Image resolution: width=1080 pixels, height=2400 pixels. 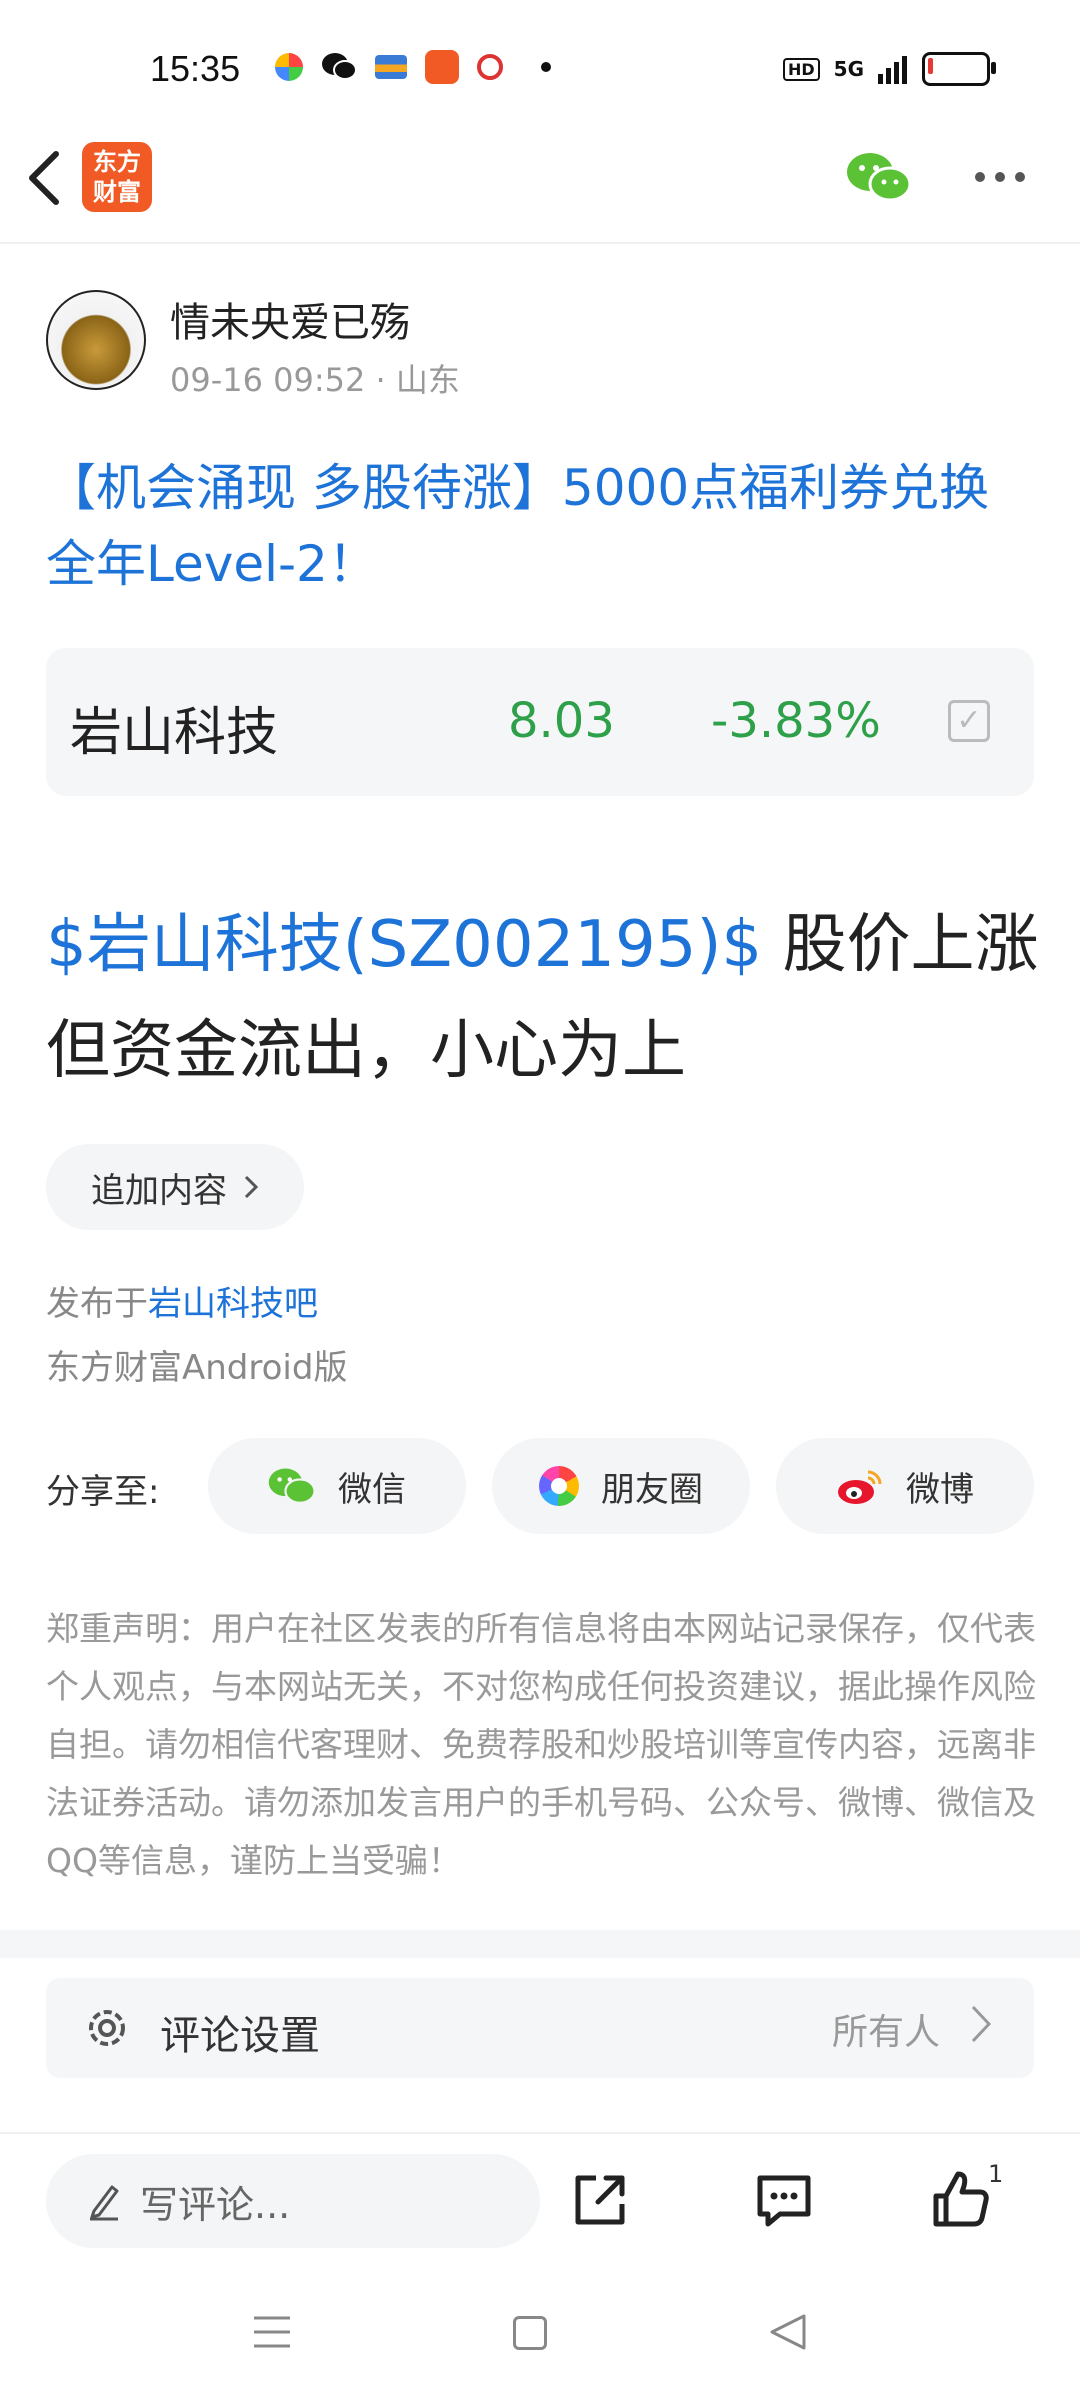 What do you see at coordinates (1000, 177) in the screenshot?
I see `more-options-icon` at bounding box center [1000, 177].